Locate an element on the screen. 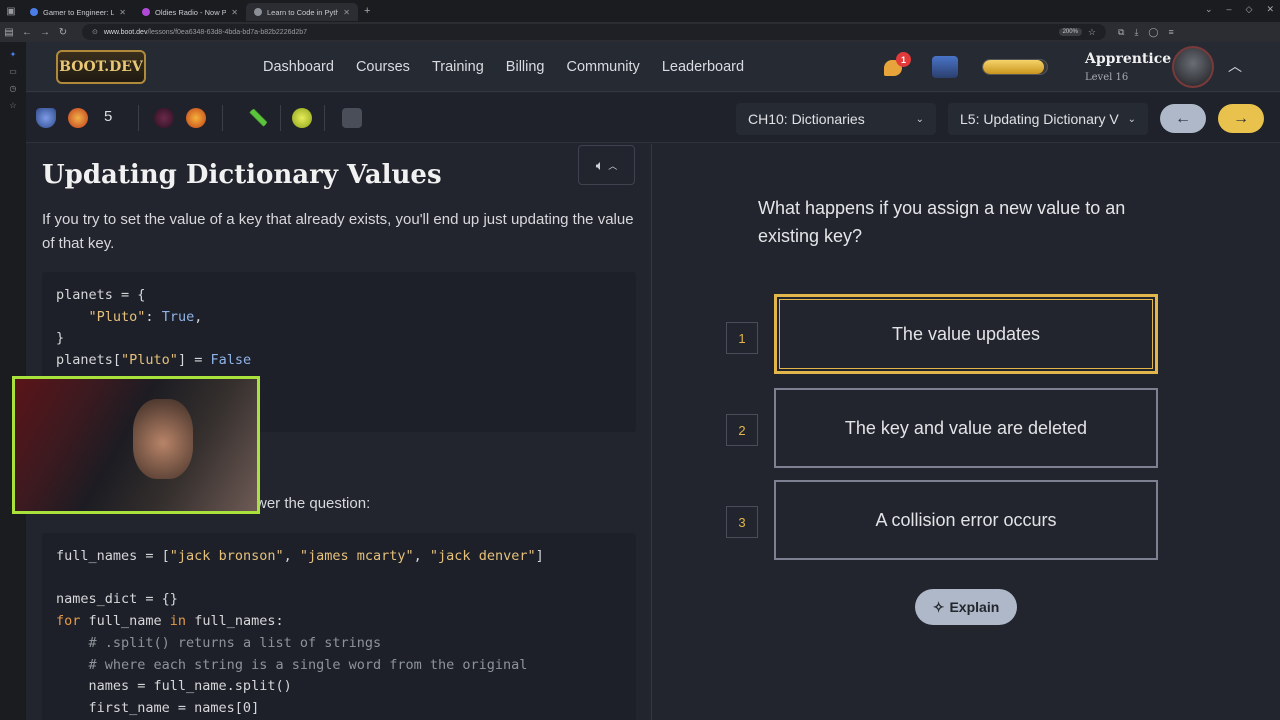 The width and height of the screenshot is (1280, 720). arrow-right-icon: → is located at coordinates (1241, 118).